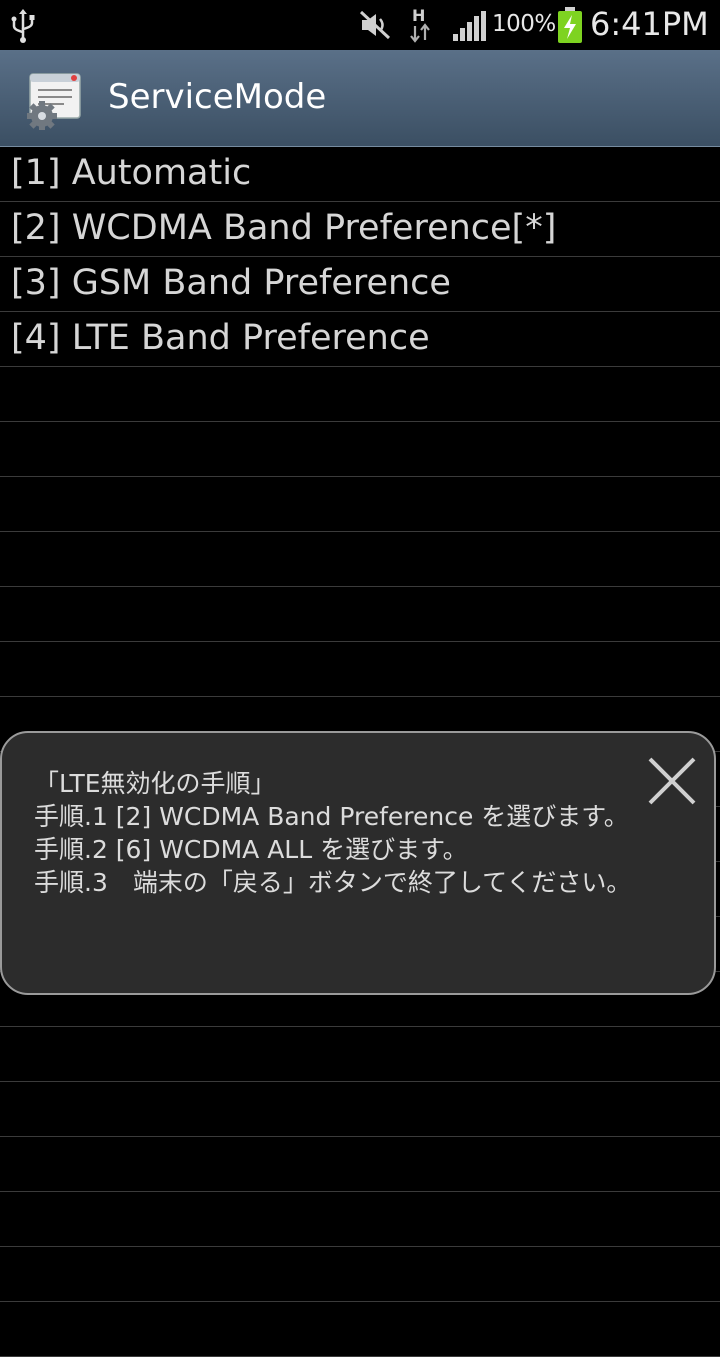  I want to click on popup-line-step3: 手順.3 端末の「戻る」ボタンで終了してください。, so click(333, 882).